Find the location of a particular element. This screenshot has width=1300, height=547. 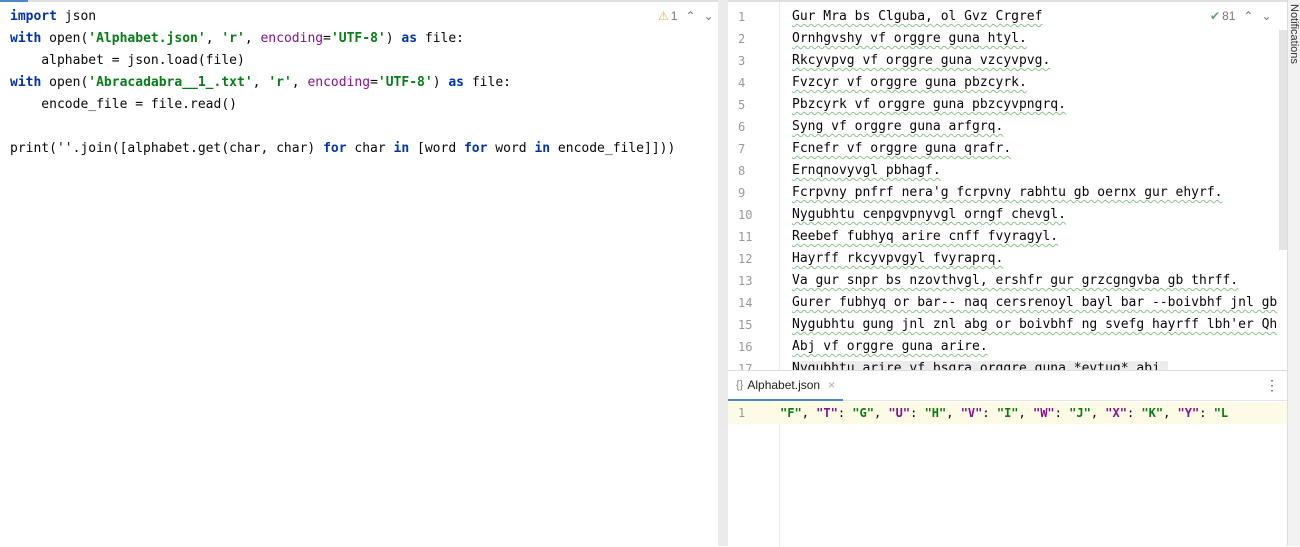

line-number: 15 is located at coordinates (745, 325).